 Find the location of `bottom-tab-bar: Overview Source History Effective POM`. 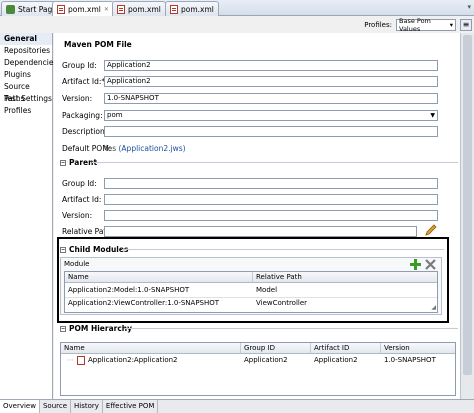

bottom-tab-bar: Overview Source History Effective POM is located at coordinates (237, 406).